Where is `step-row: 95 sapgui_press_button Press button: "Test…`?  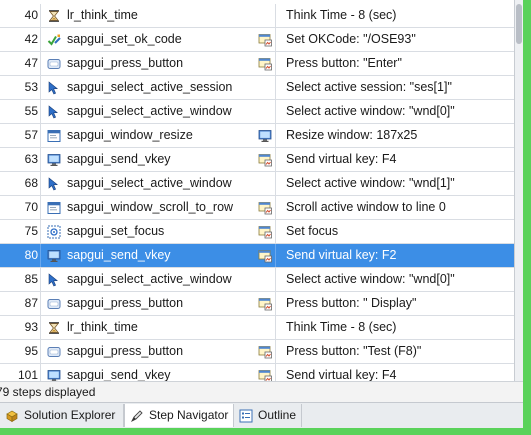 step-row: 95 sapgui_press_button Press button: "Test… is located at coordinates (257, 352).